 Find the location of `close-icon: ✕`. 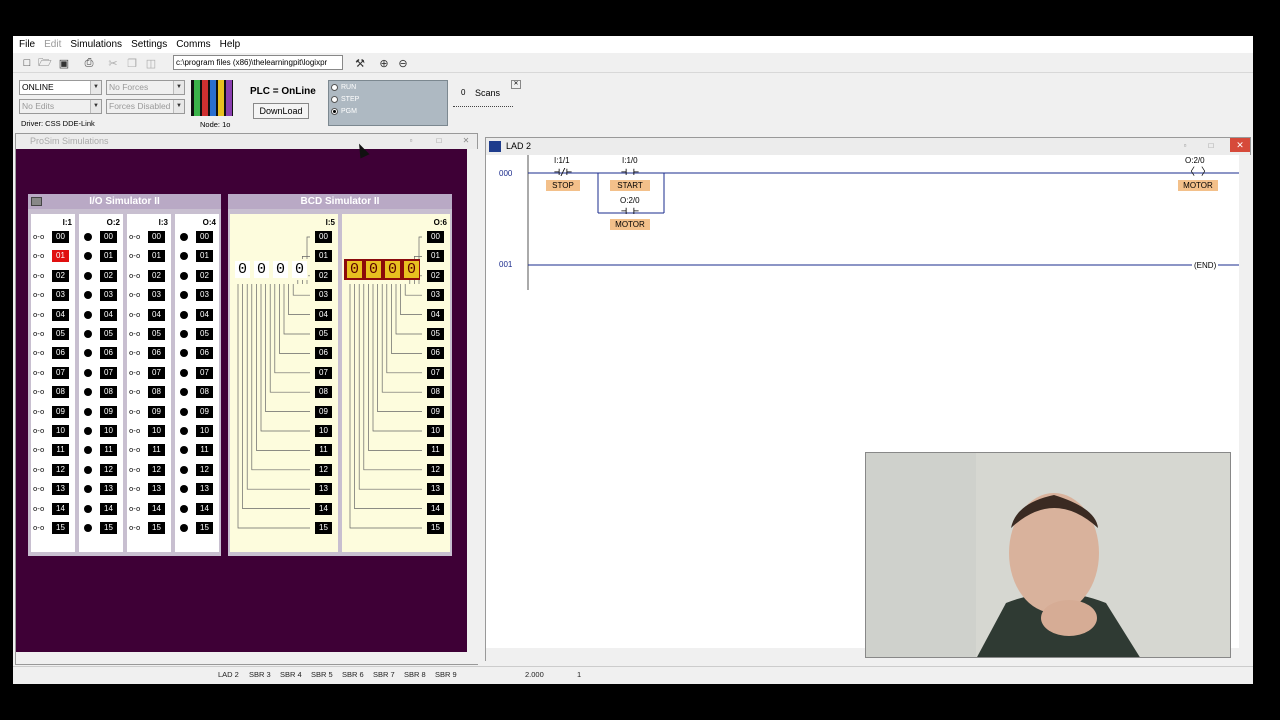

close-icon: ✕ is located at coordinates (466, 141).